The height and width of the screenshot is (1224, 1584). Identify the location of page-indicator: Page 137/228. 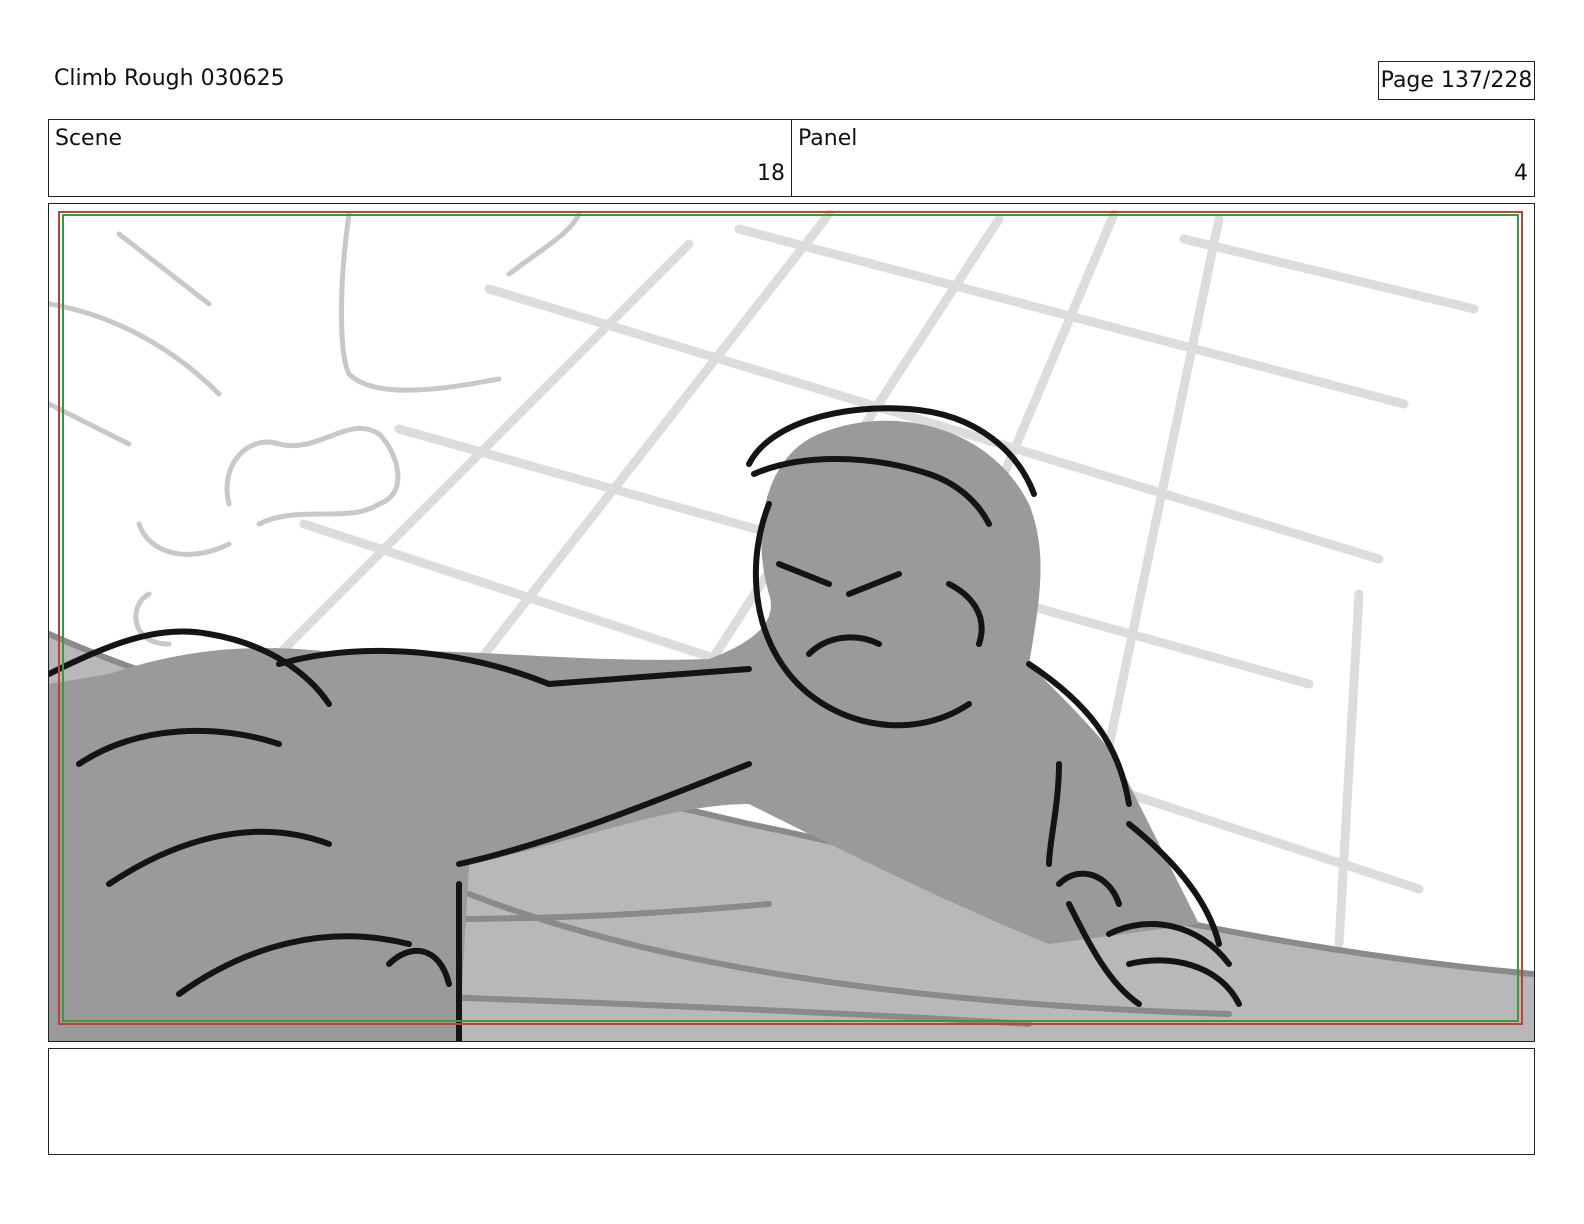
(1456, 80).